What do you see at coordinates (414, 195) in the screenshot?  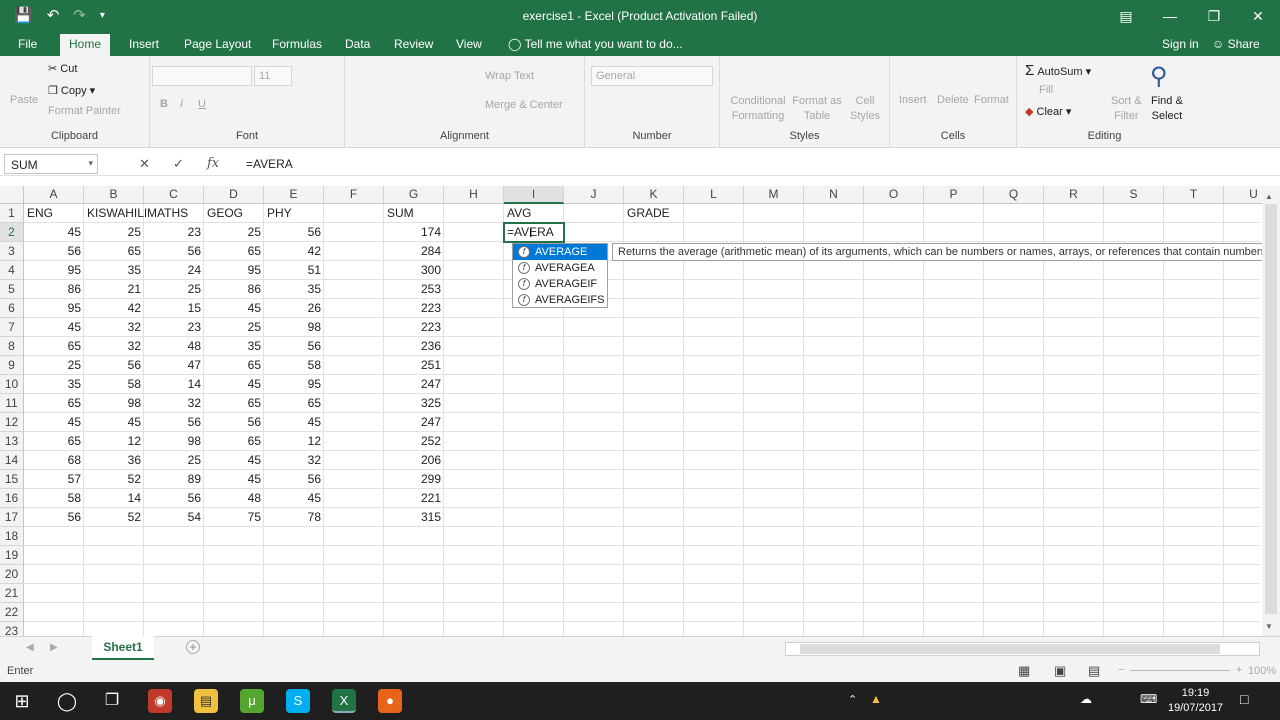 I see `column-header-G: G` at bounding box center [414, 195].